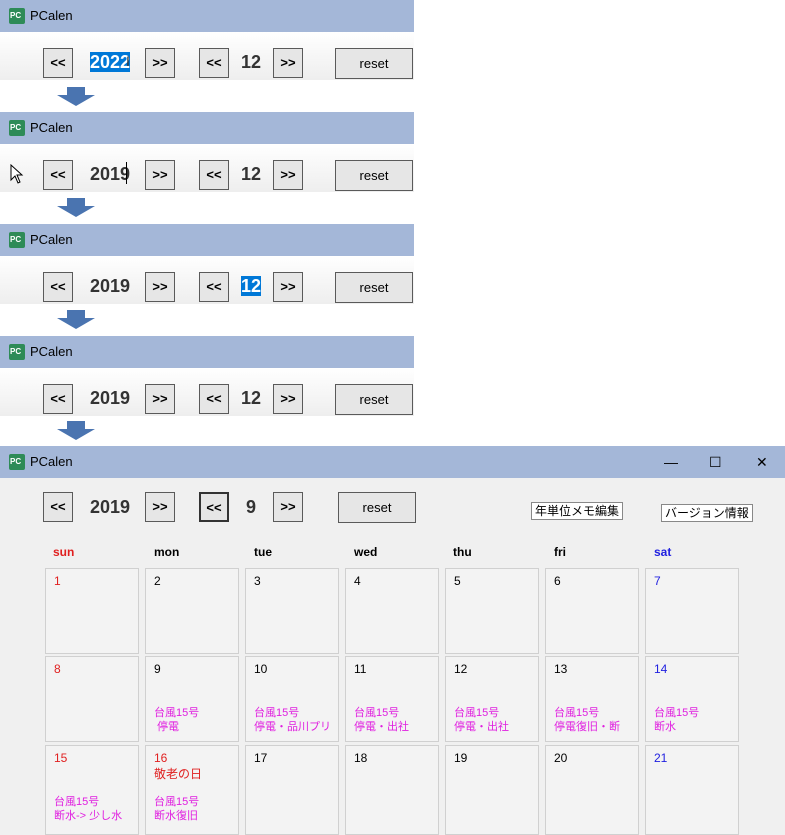  I want to click on day-cell: 21, so click(692, 790).